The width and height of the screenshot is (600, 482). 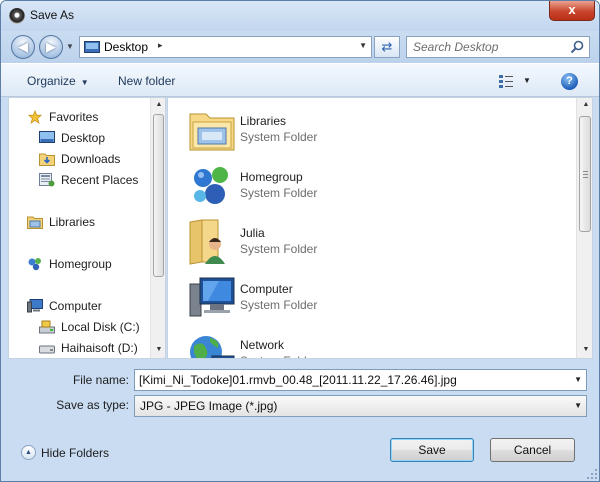 I want to click on title-bar: Save As x, so click(x=300, y=16).